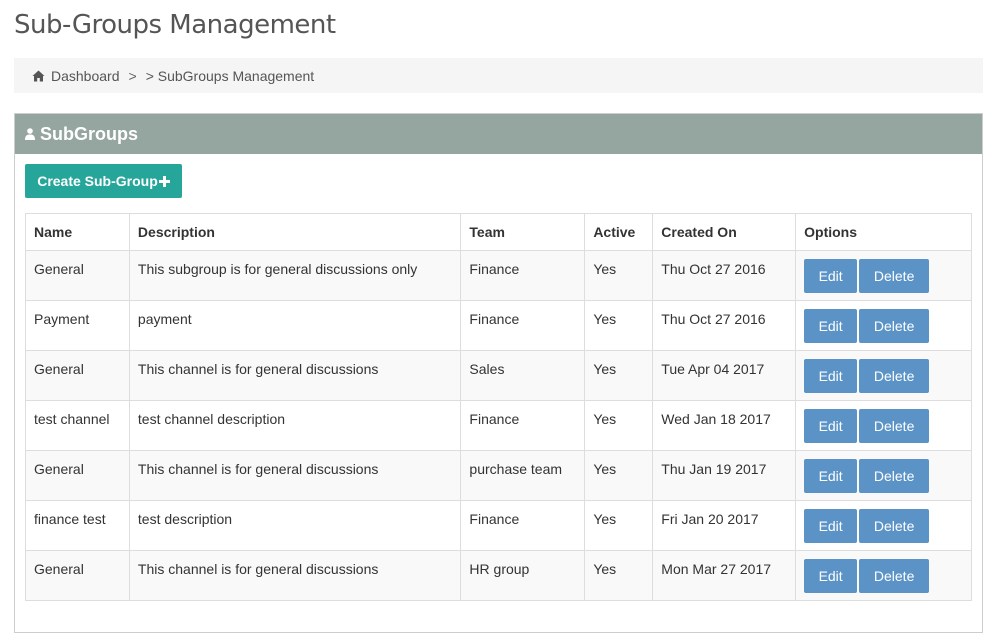  Describe the element at coordinates (295, 425) in the screenshot. I see `cell-description: test channel description` at that location.